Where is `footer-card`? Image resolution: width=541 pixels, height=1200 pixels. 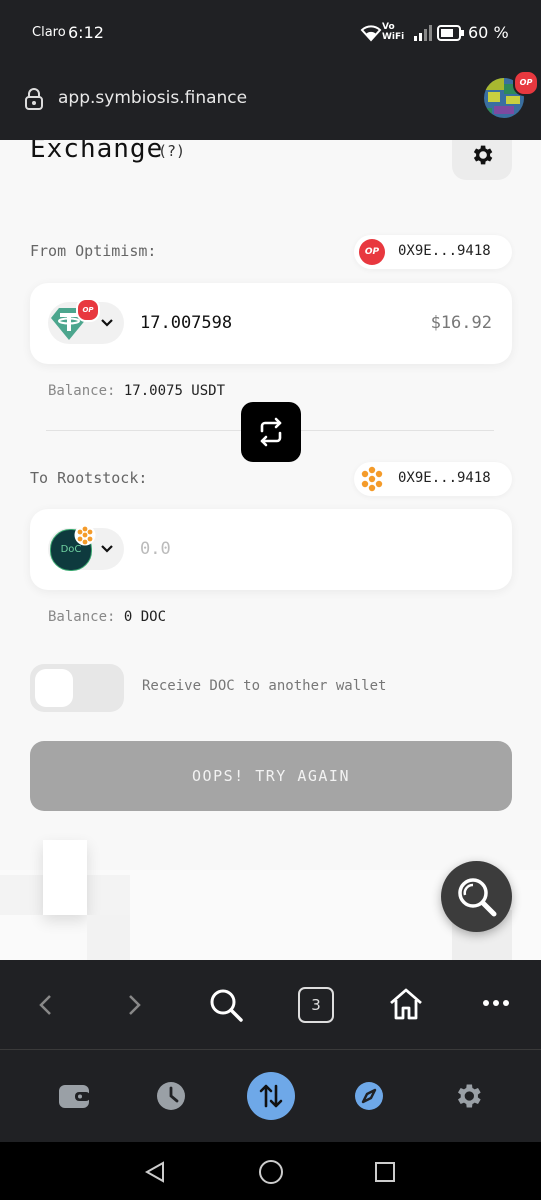
footer-card is located at coordinates (65, 877).